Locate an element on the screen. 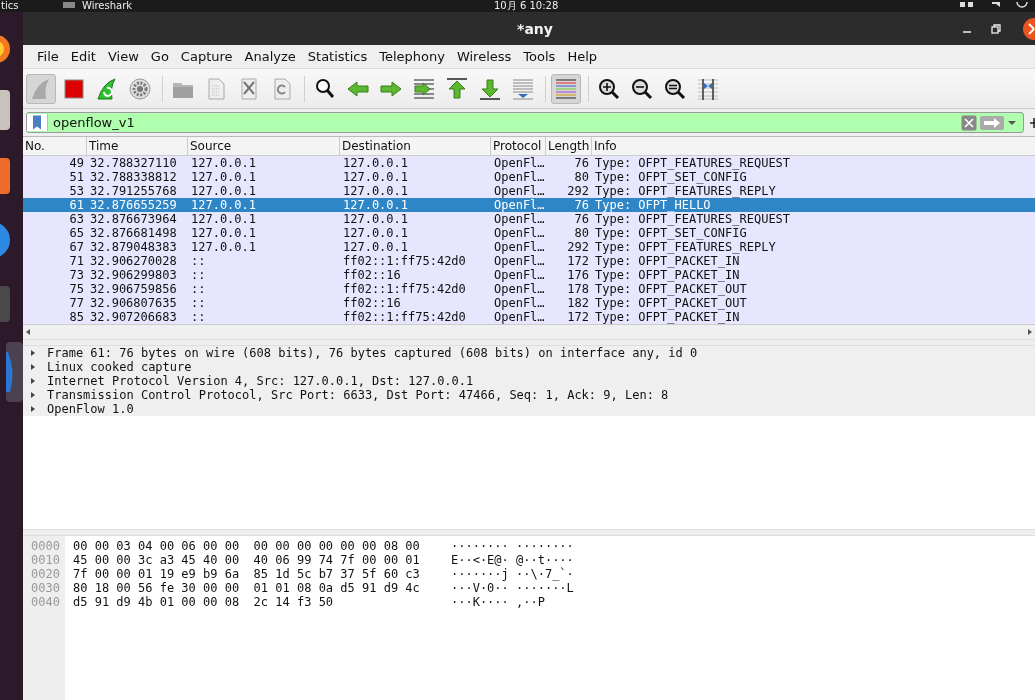 This screenshot has width=1035, height=700. menu-item: File is located at coordinates (48, 56).